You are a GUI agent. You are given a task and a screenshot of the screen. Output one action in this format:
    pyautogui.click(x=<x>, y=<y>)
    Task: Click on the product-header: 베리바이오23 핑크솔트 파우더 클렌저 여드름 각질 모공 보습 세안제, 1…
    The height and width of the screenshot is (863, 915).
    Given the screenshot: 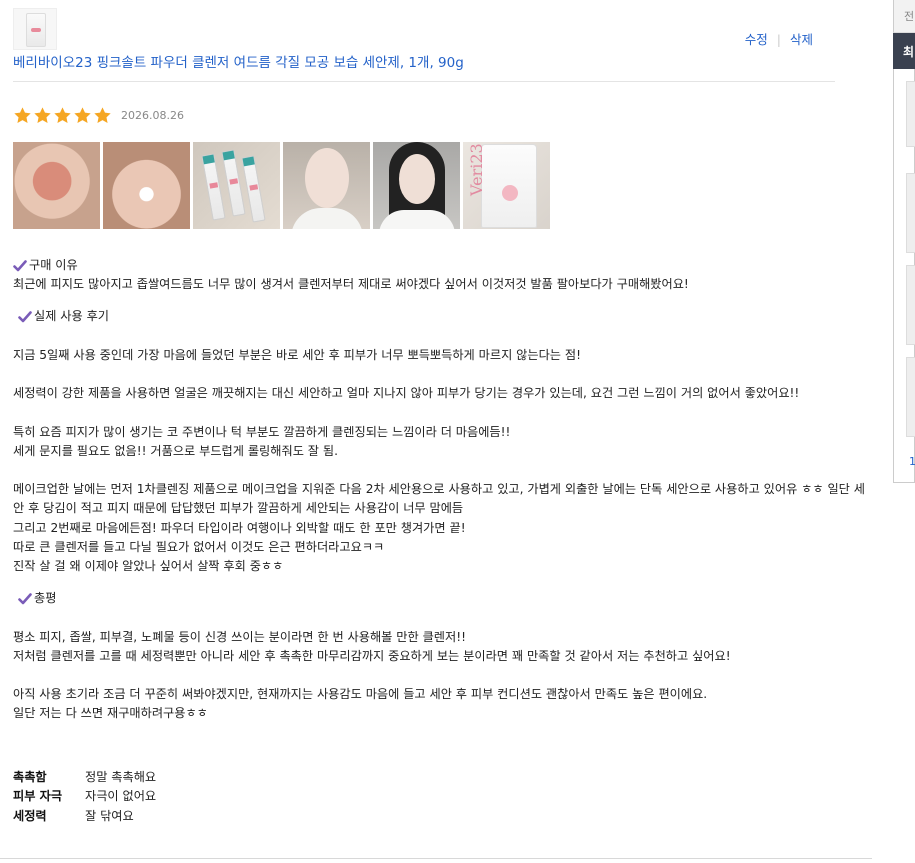 What is the action you would take?
    pyautogui.click(x=424, y=45)
    